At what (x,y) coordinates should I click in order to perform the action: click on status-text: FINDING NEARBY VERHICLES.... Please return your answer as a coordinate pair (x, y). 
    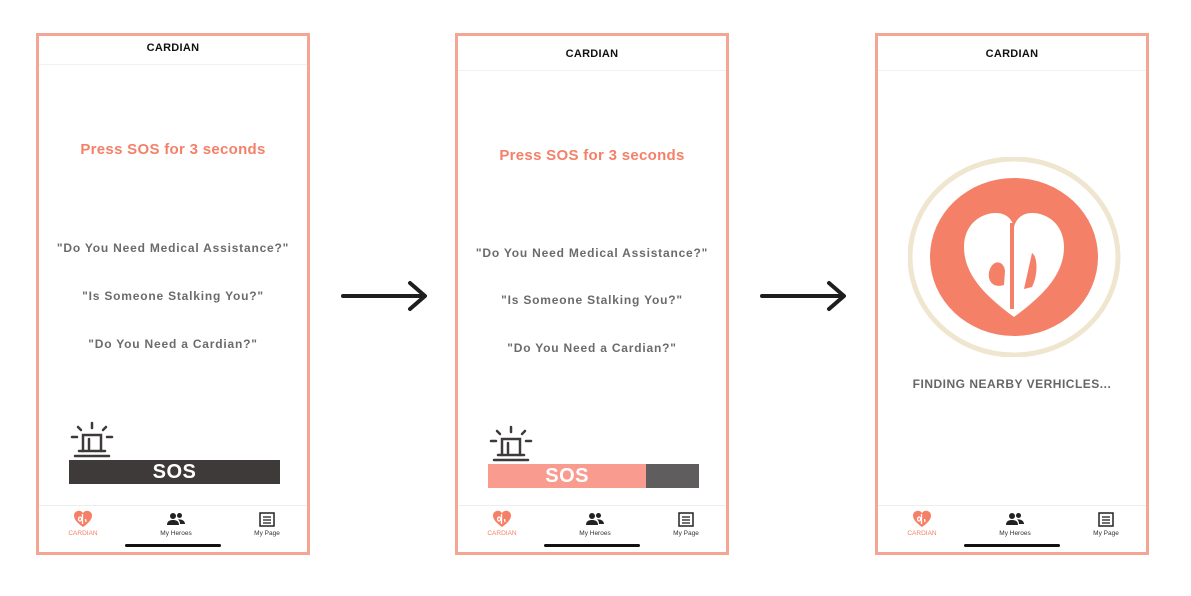
    Looking at the image, I should click on (1012, 384).